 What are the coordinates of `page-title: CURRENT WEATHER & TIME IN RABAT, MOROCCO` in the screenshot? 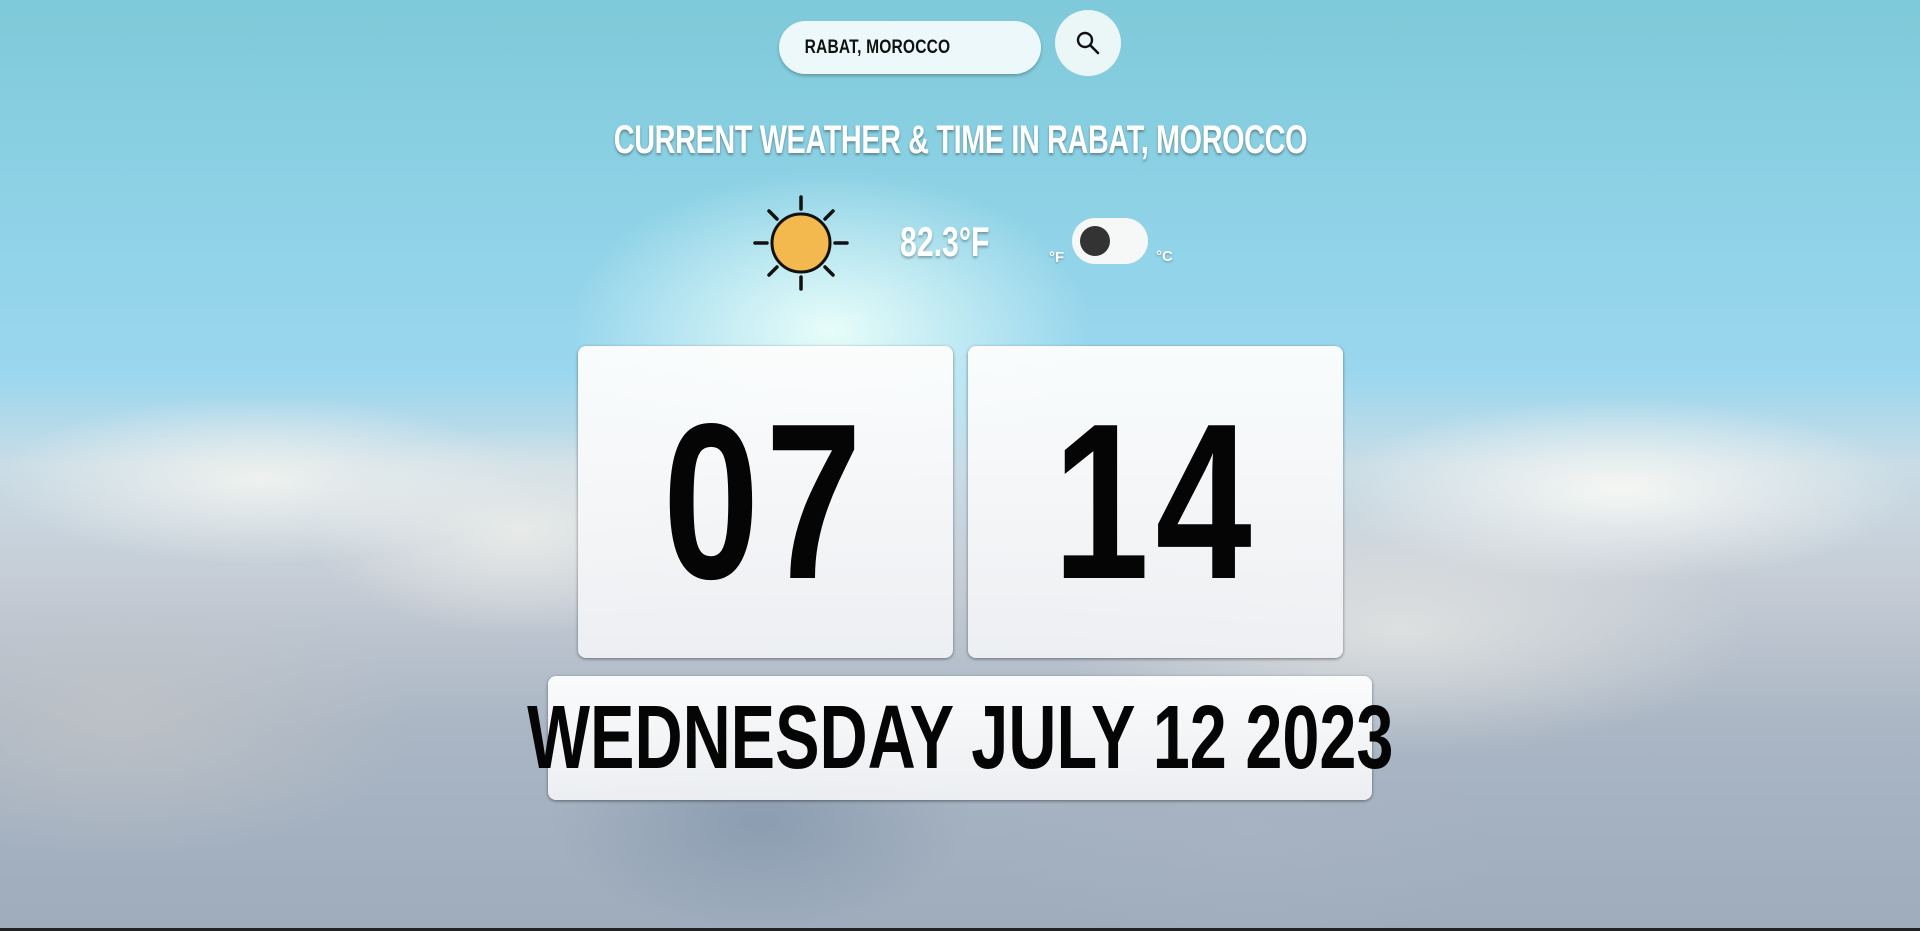 It's located at (960, 140).